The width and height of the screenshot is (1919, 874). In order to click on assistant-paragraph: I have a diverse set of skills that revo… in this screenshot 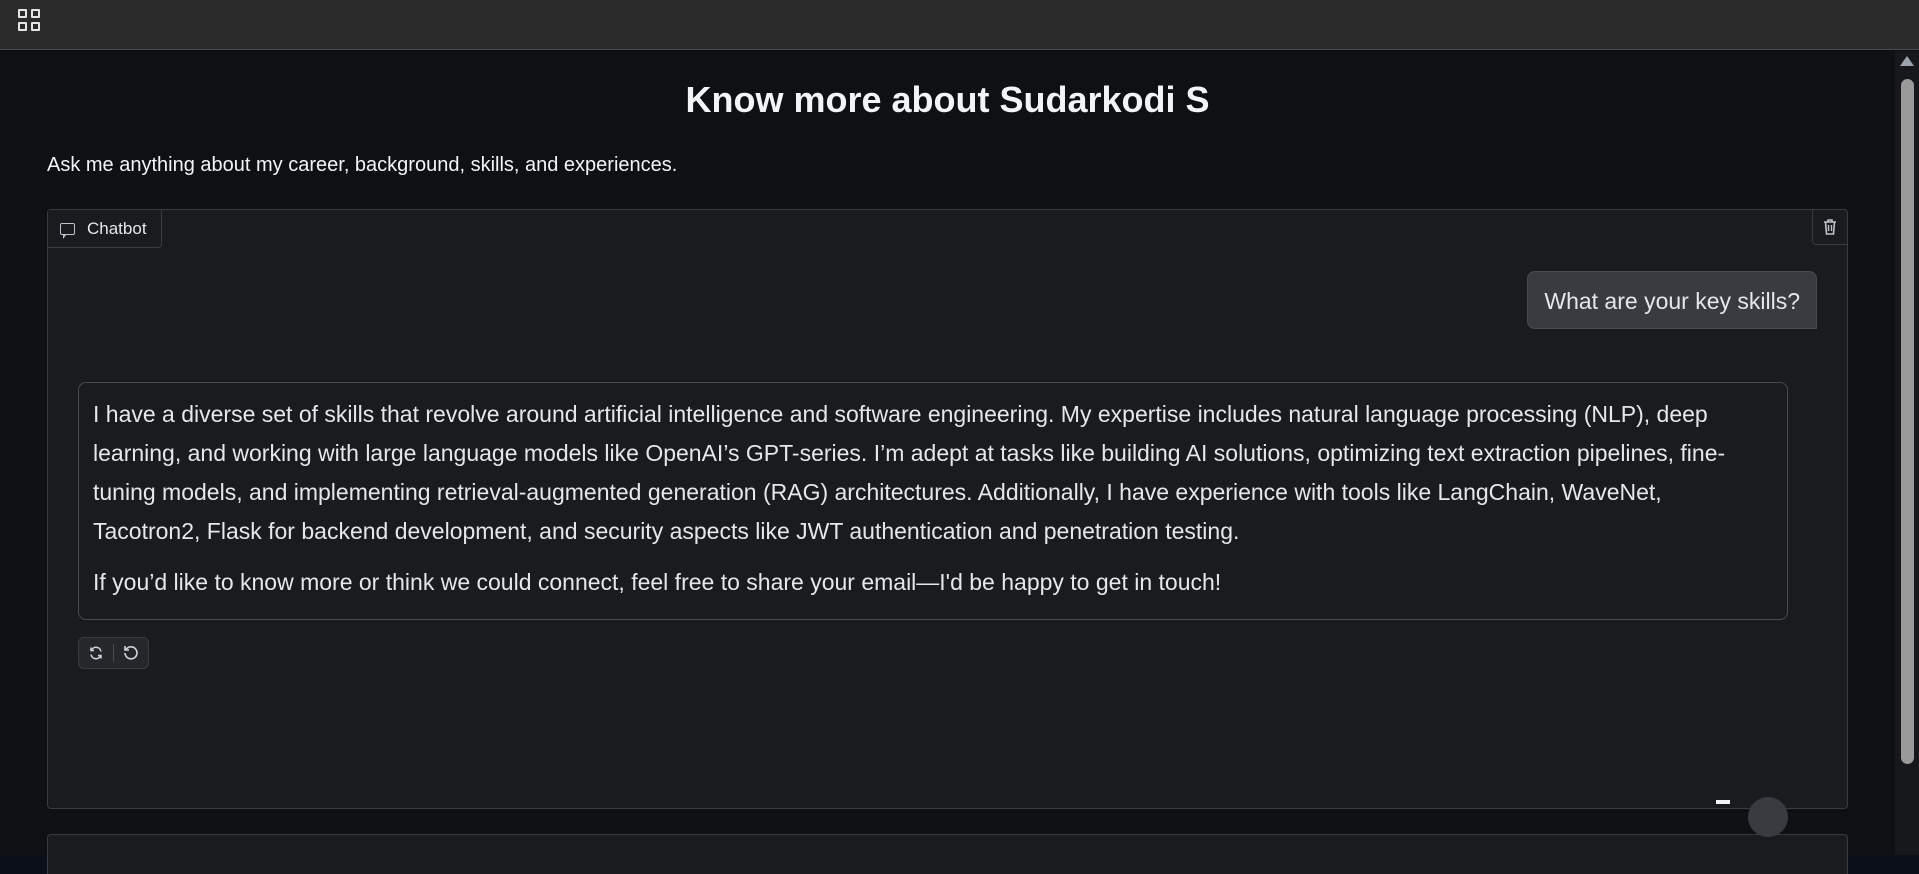, I will do `click(909, 472)`.